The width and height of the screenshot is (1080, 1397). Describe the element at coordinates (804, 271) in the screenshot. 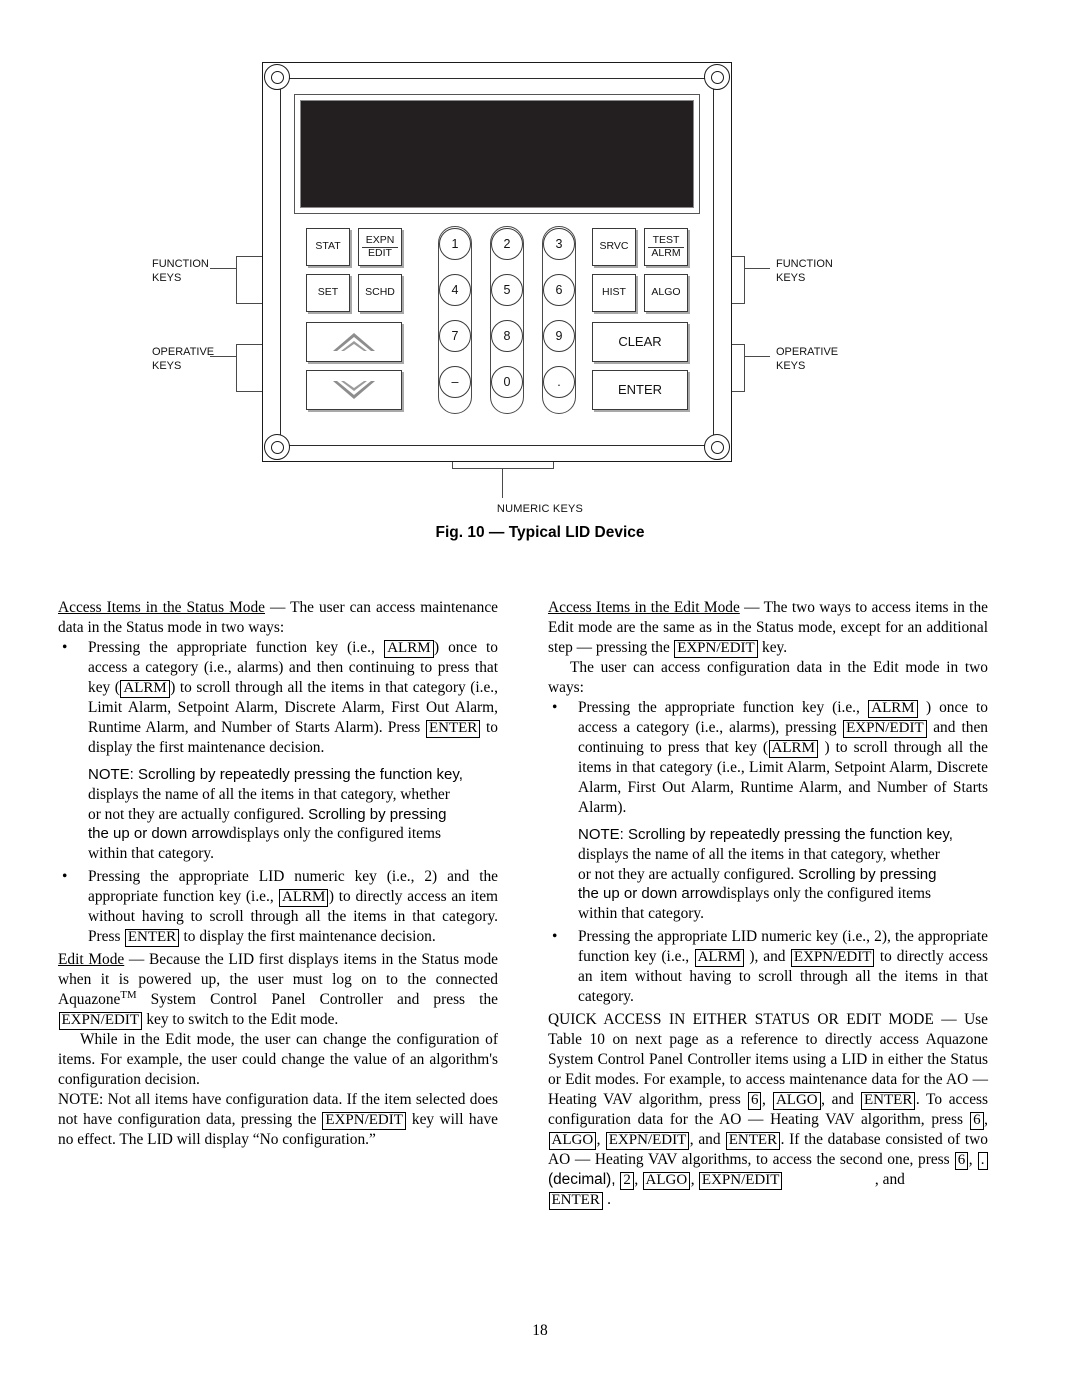

I see `callout-function-keys-right: FUNCTION KEYS` at that location.